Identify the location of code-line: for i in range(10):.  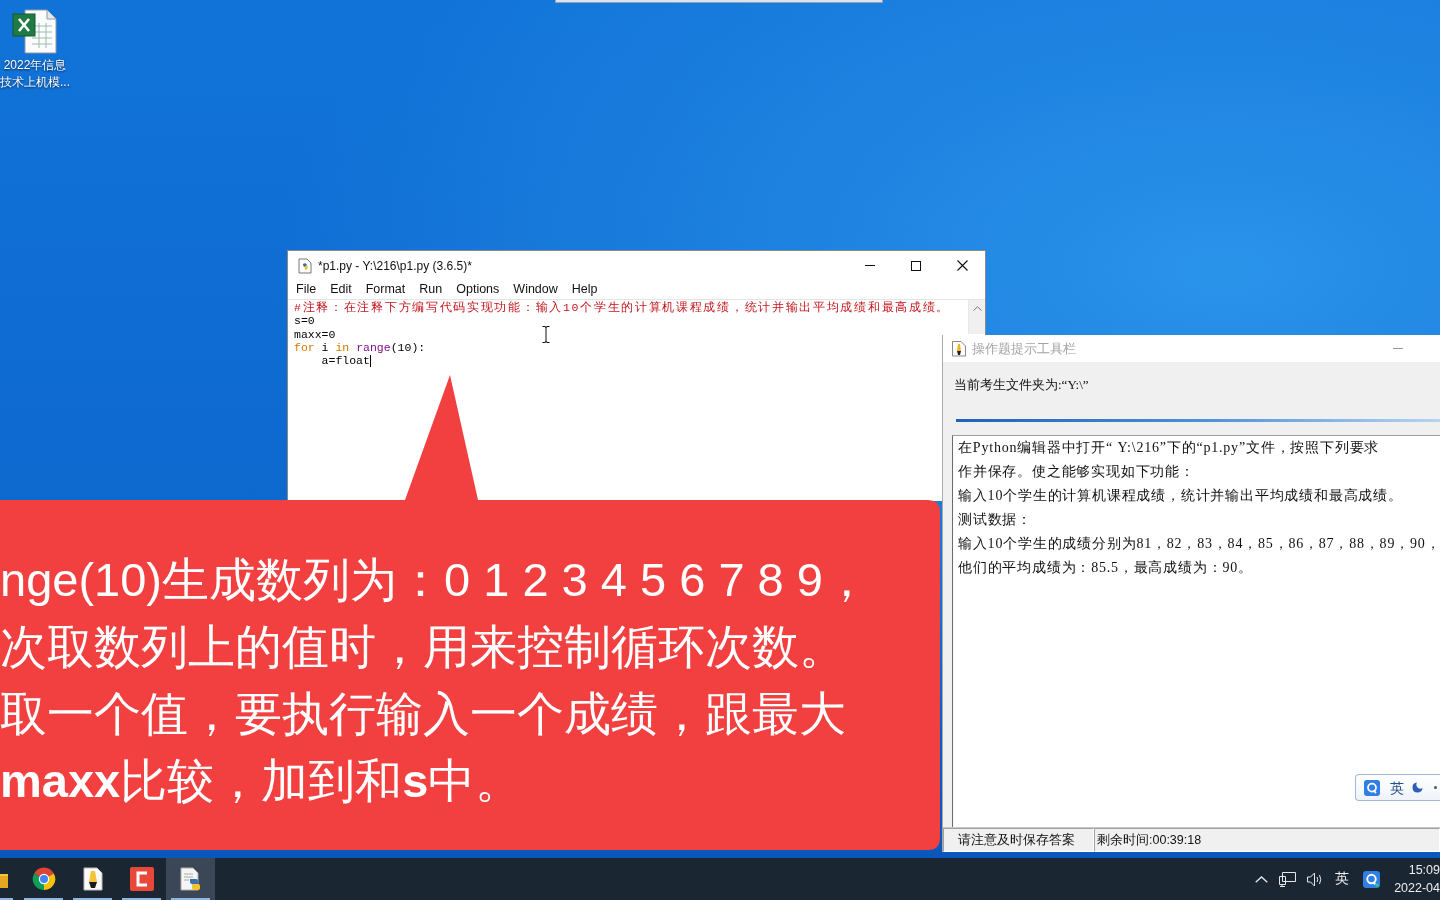
(360, 347).